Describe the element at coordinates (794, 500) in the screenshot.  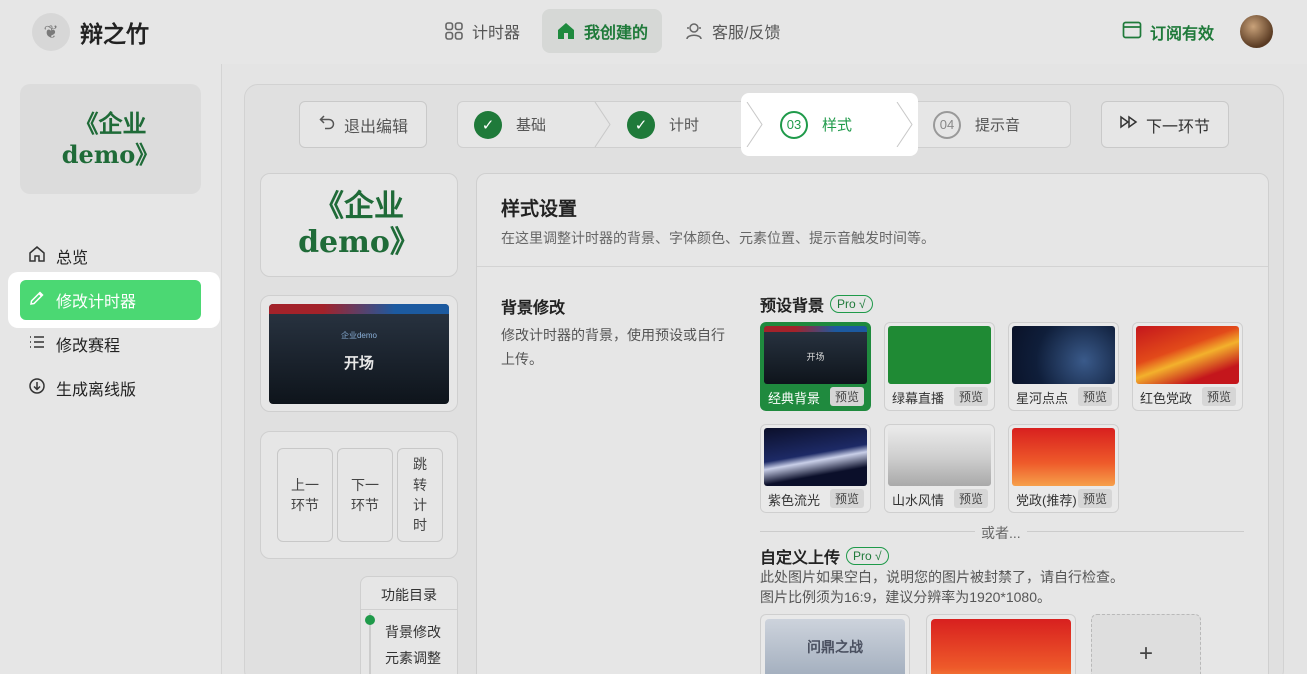
I see `preset-name: 紫色流光` at that location.